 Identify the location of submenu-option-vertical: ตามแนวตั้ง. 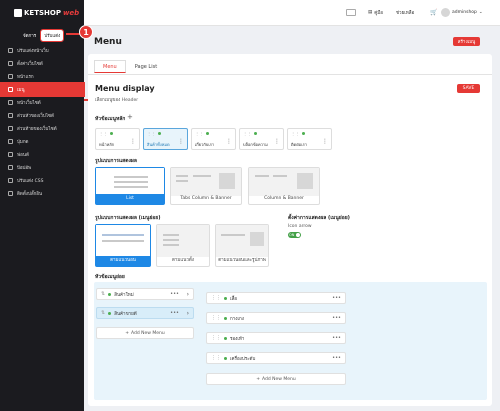
(183, 245).